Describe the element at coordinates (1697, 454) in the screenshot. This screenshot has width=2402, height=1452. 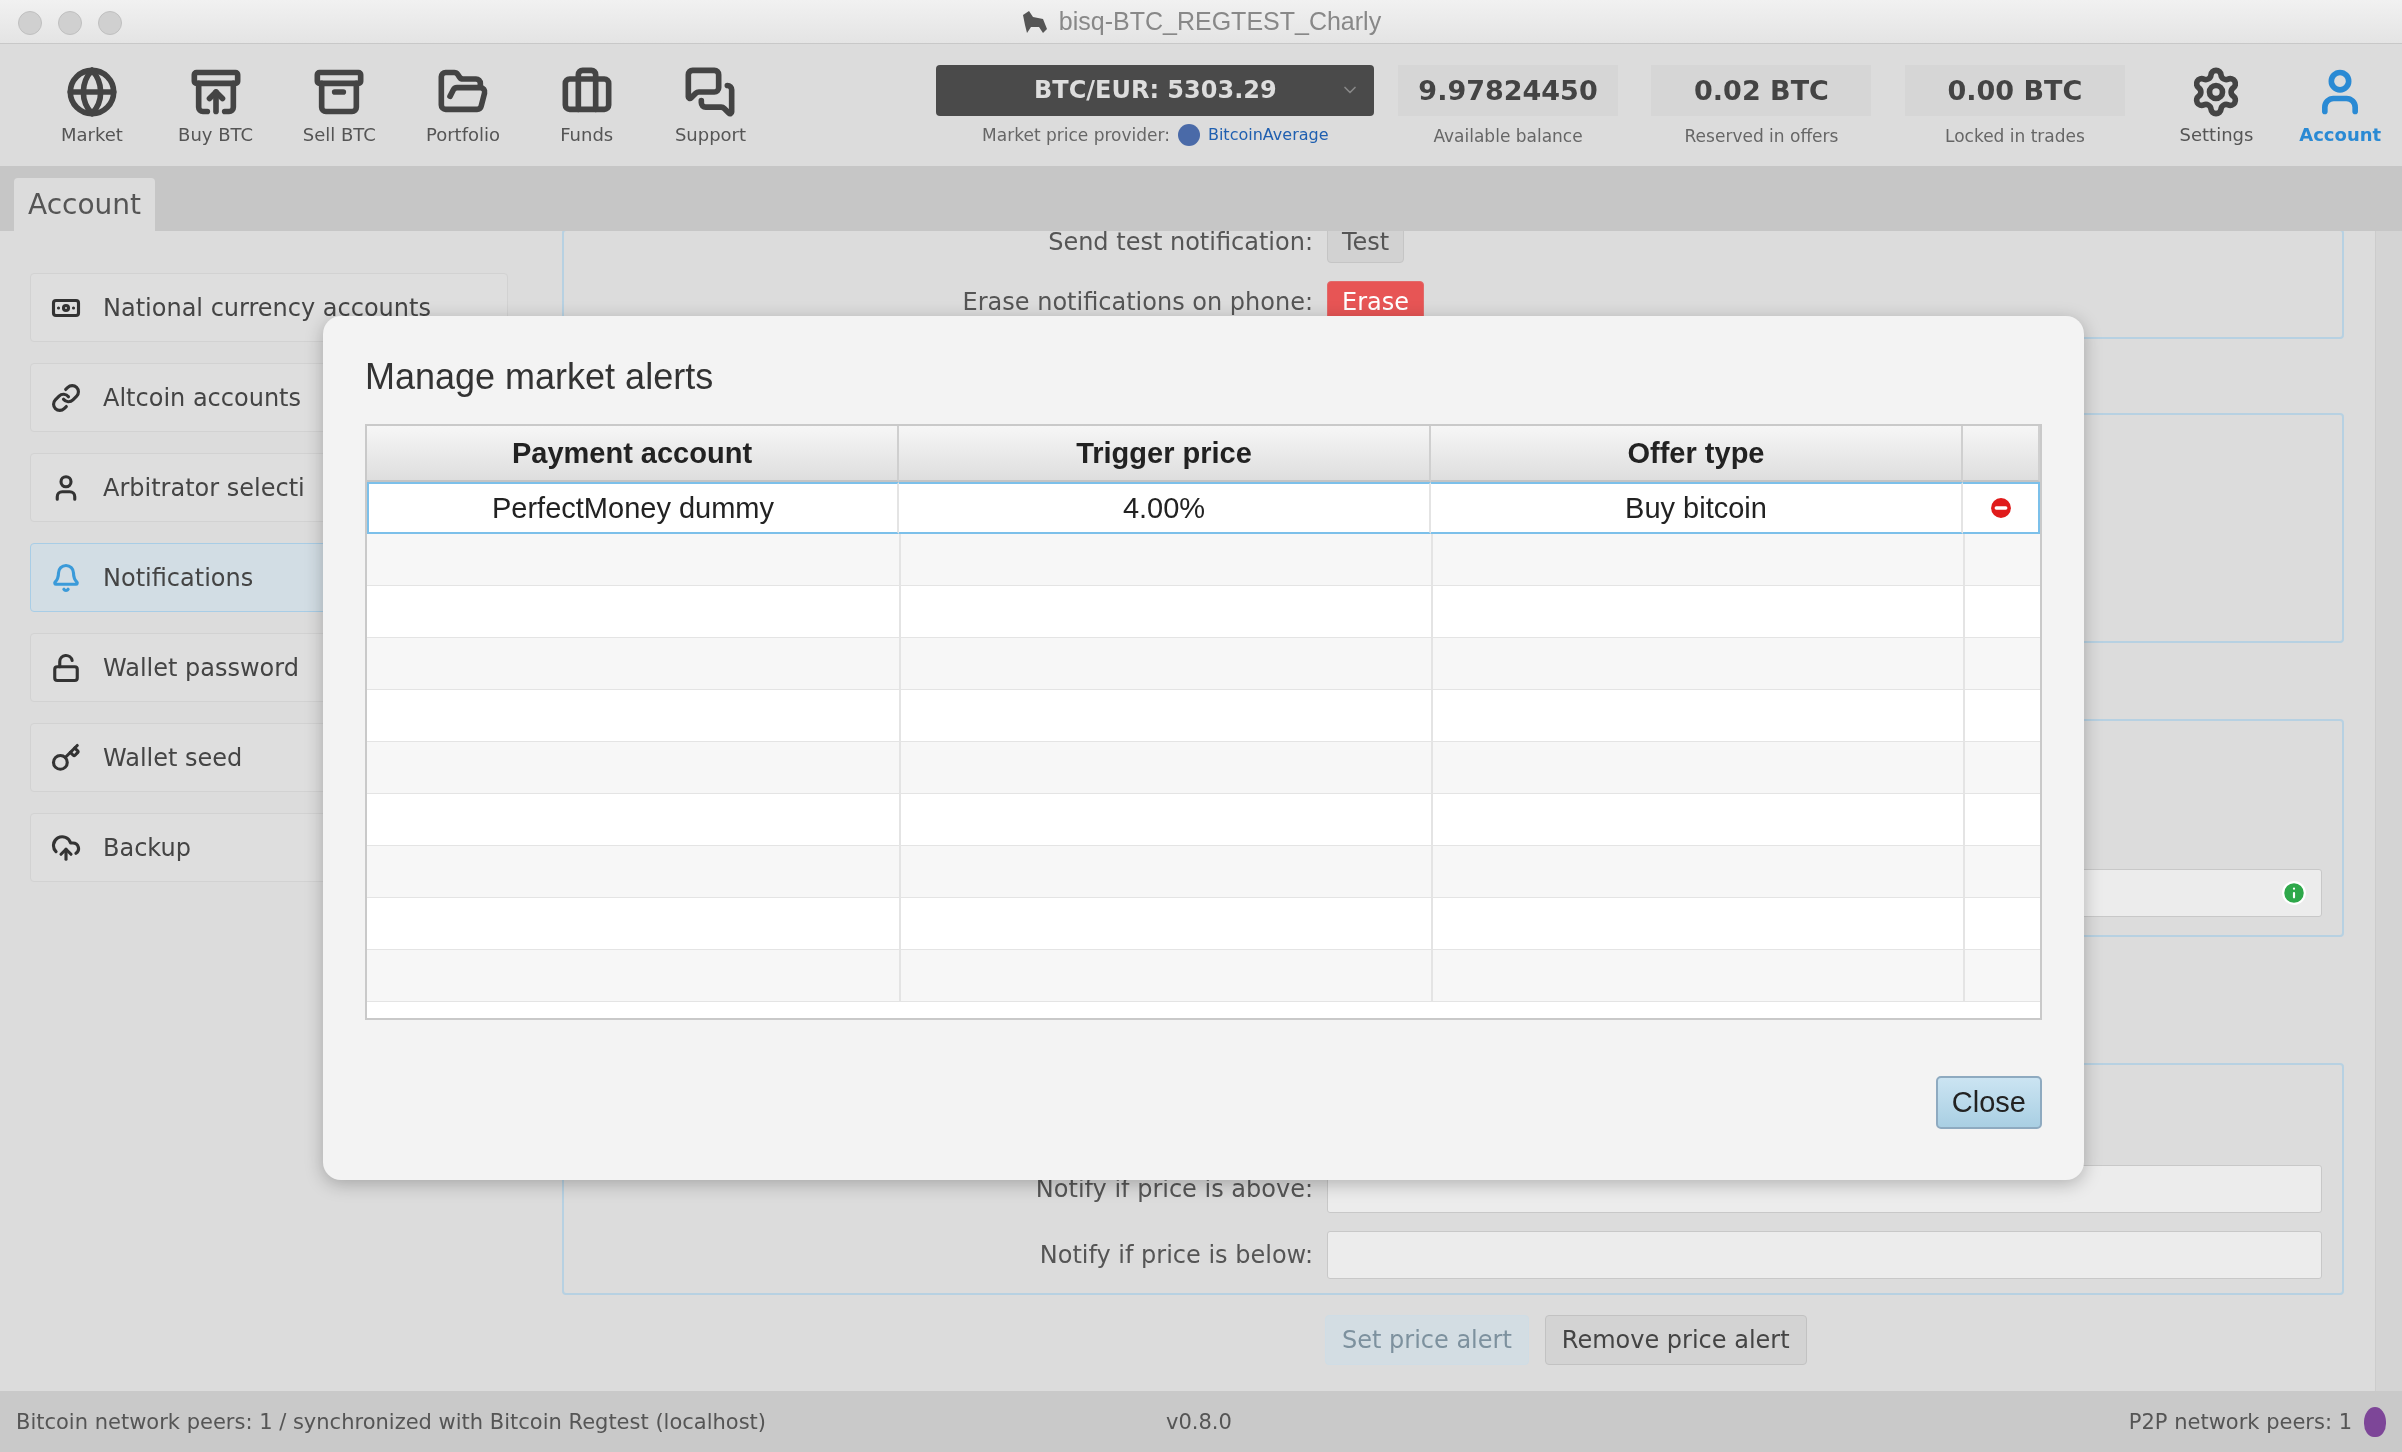
I see `column-header: Offer type` at that location.